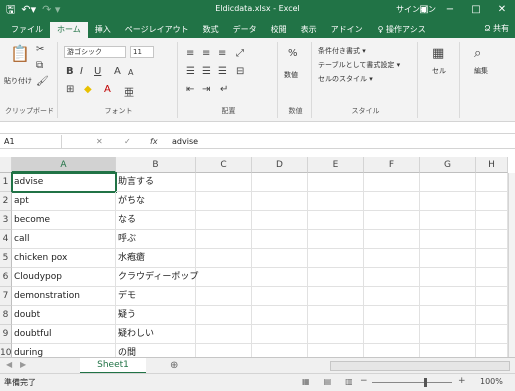 The width and height of the screenshot is (515, 391). Describe the element at coordinates (64, 277) in the screenshot. I see `cell-a6: Cloudypop` at that location.